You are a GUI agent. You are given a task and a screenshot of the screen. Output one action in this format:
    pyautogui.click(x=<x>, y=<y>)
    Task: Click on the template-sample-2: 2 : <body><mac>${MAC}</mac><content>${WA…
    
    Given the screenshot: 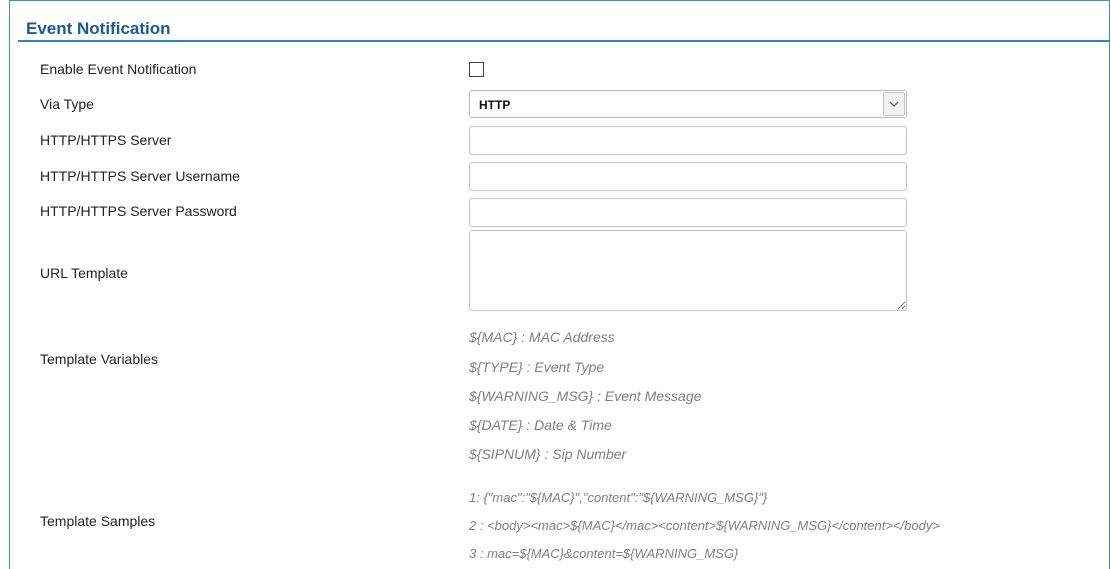 What is the action you would take?
    pyautogui.click(x=704, y=525)
    